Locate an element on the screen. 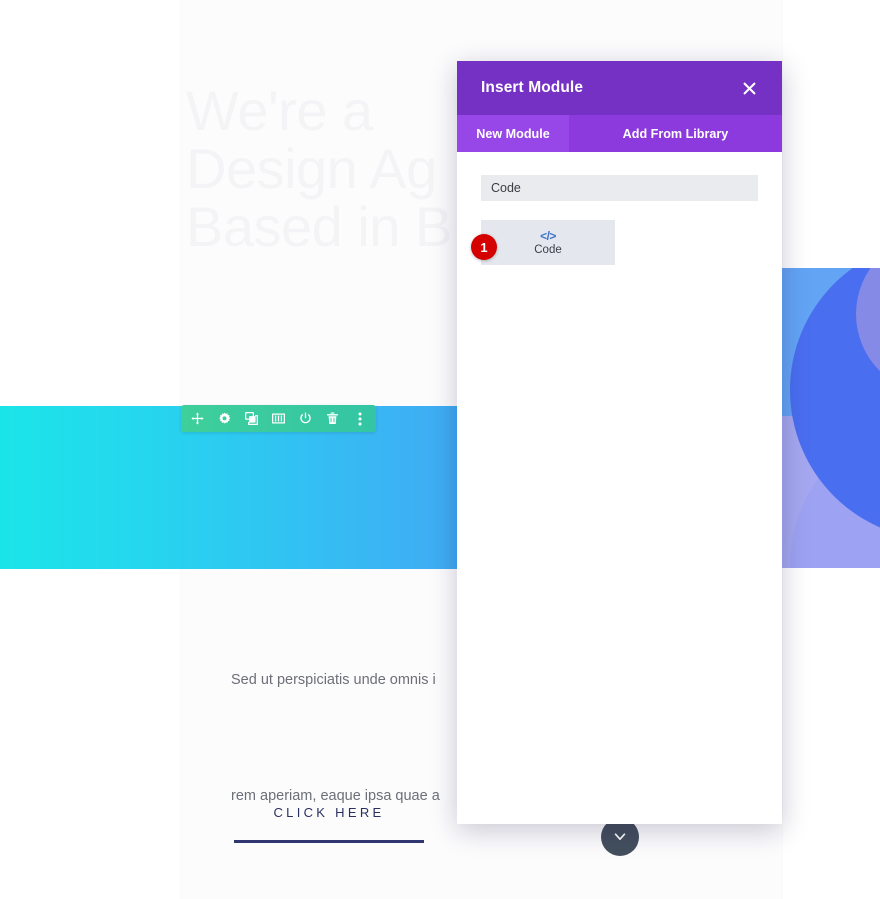  section-settings-button is located at coordinates (224, 419).